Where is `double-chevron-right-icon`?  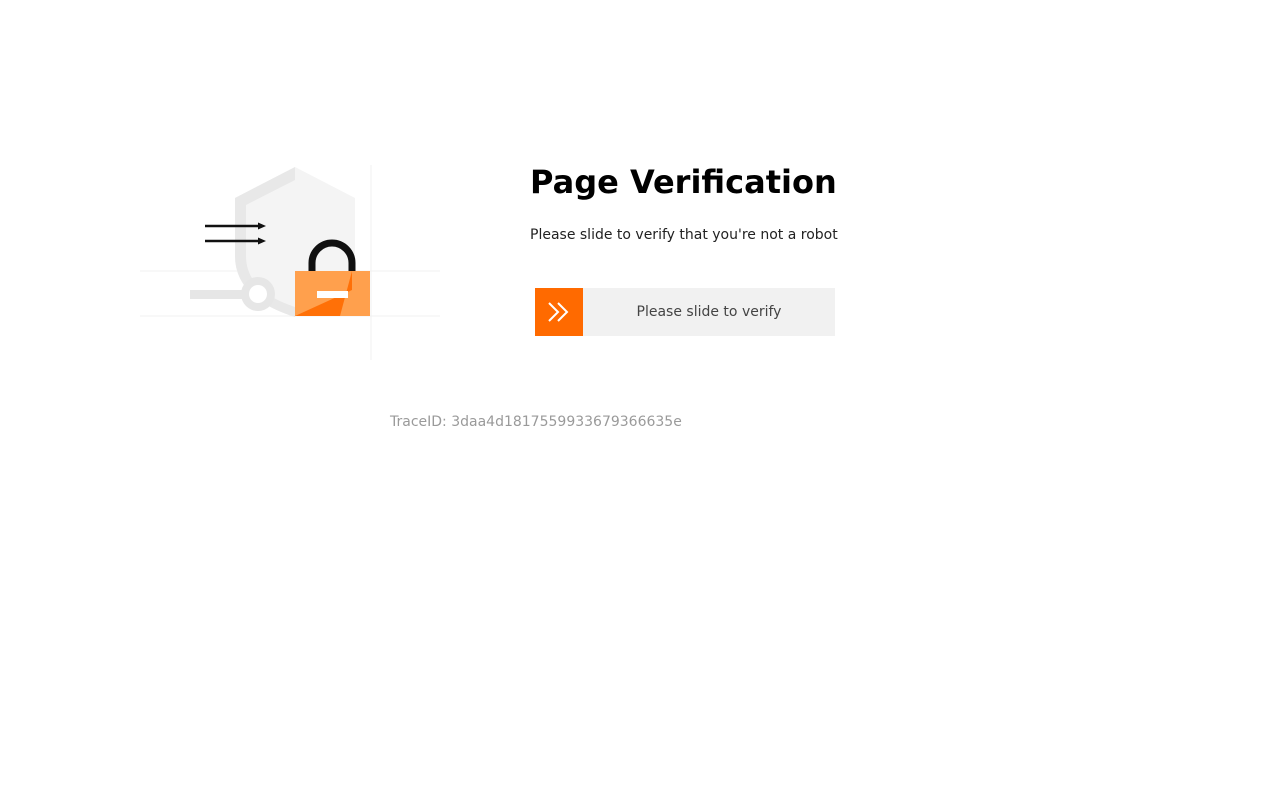 double-chevron-right-icon is located at coordinates (559, 312).